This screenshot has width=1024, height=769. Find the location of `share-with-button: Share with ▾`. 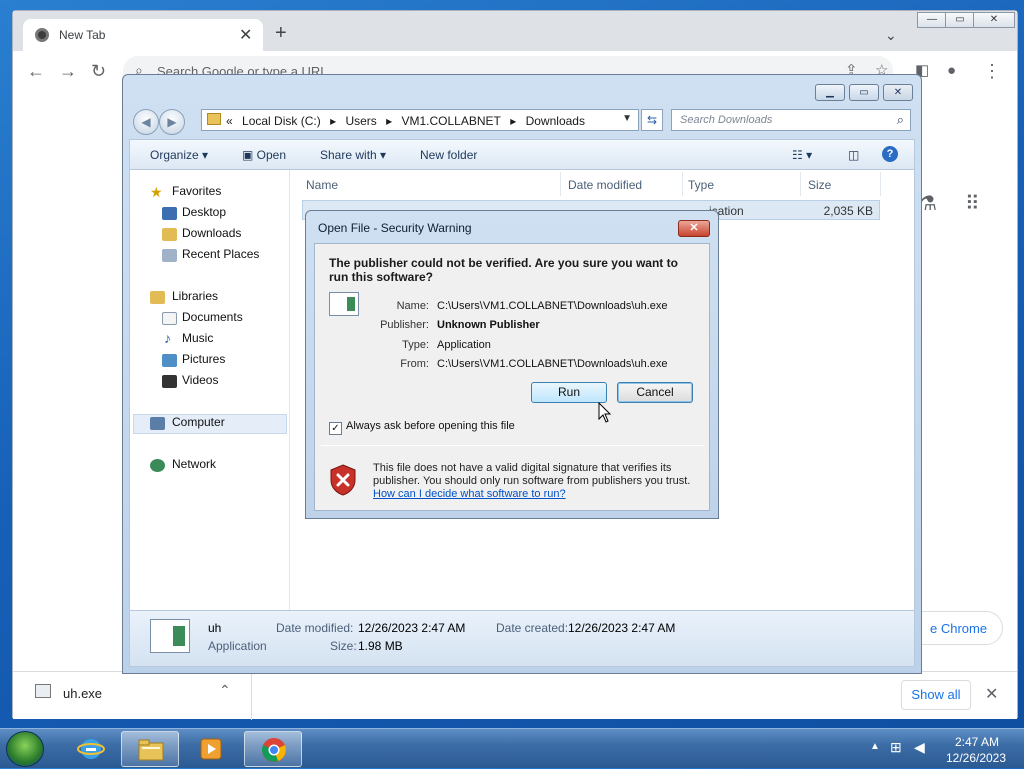

share-with-button: Share with ▾ is located at coordinates (353, 155).